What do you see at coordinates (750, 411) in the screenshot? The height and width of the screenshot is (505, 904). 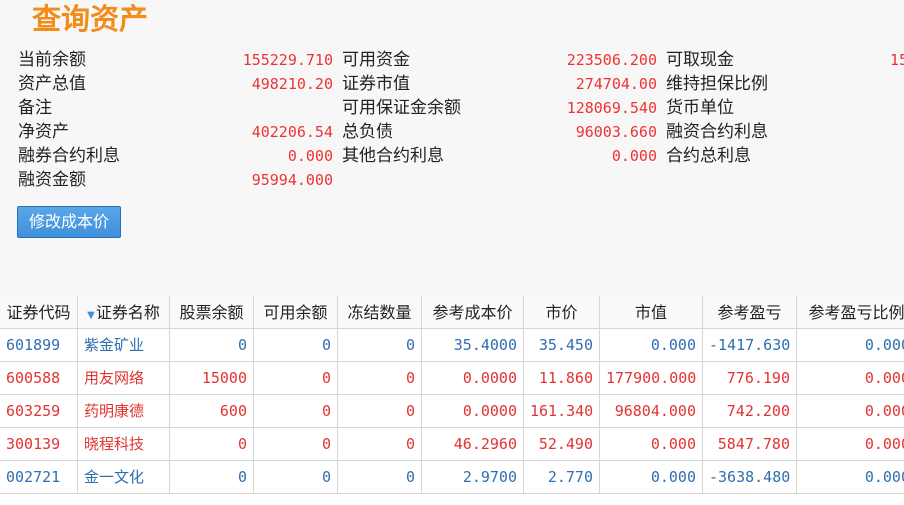 I see `cell-profit-loss: 742.200` at bounding box center [750, 411].